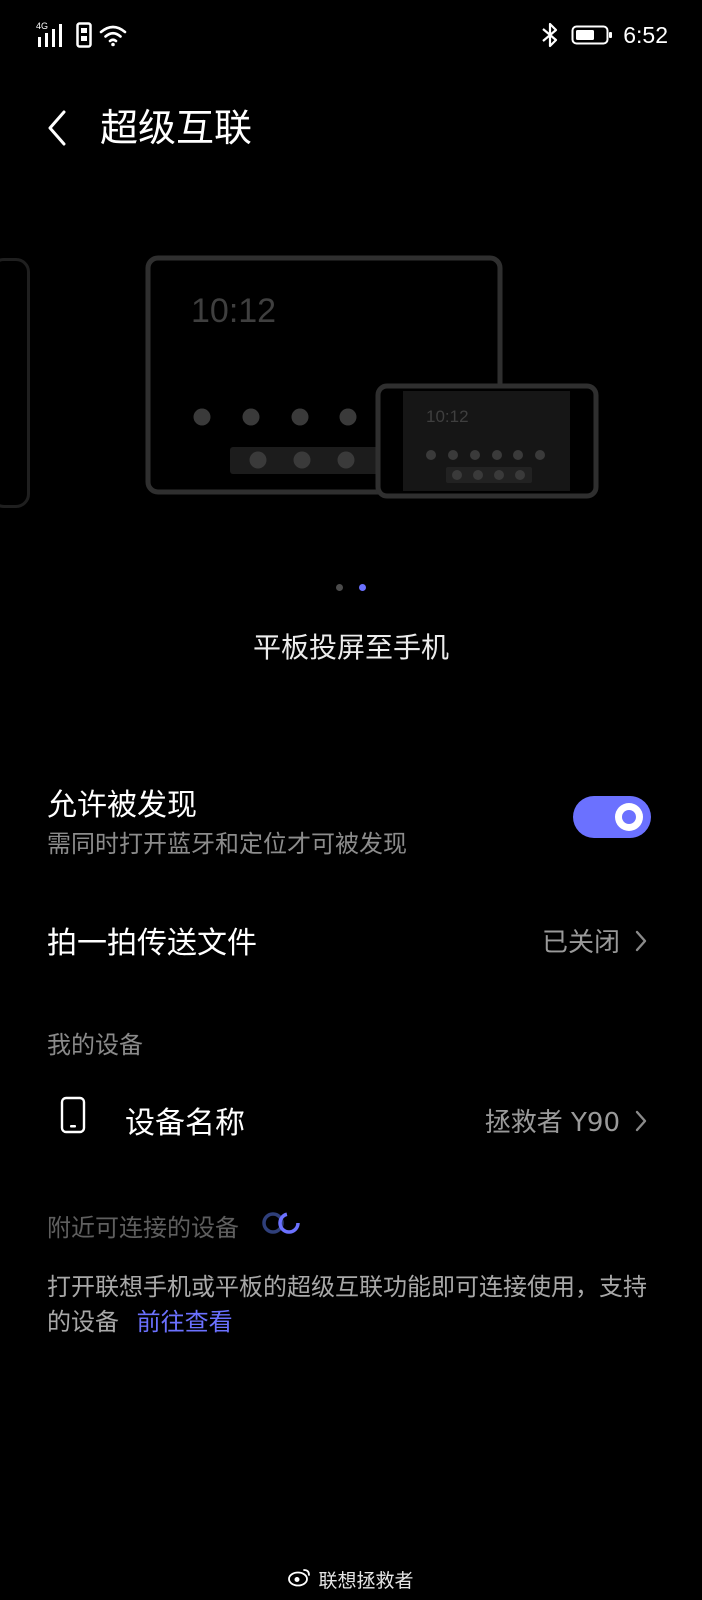 This screenshot has width=702, height=1600. Describe the element at coordinates (15, 383) in the screenshot. I see `previous-slide-peek` at that location.